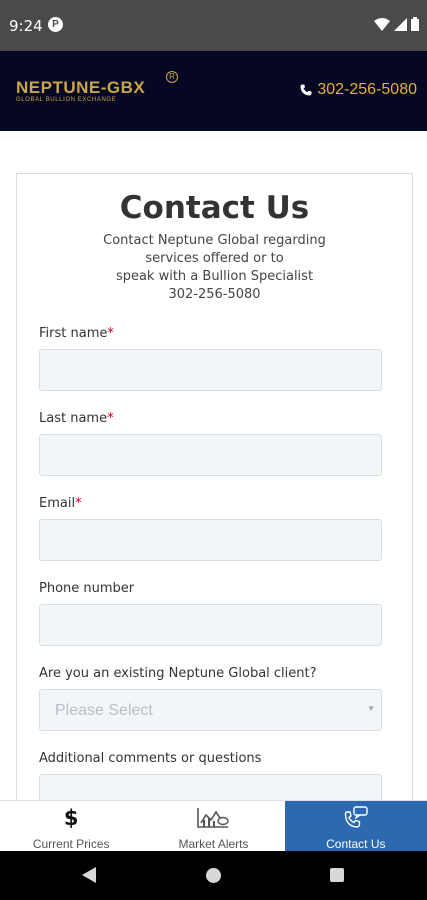  What do you see at coordinates (87, 588) in the screenshot?
I see `phone-number-label: Phone number` at bounding box center [87, 588].